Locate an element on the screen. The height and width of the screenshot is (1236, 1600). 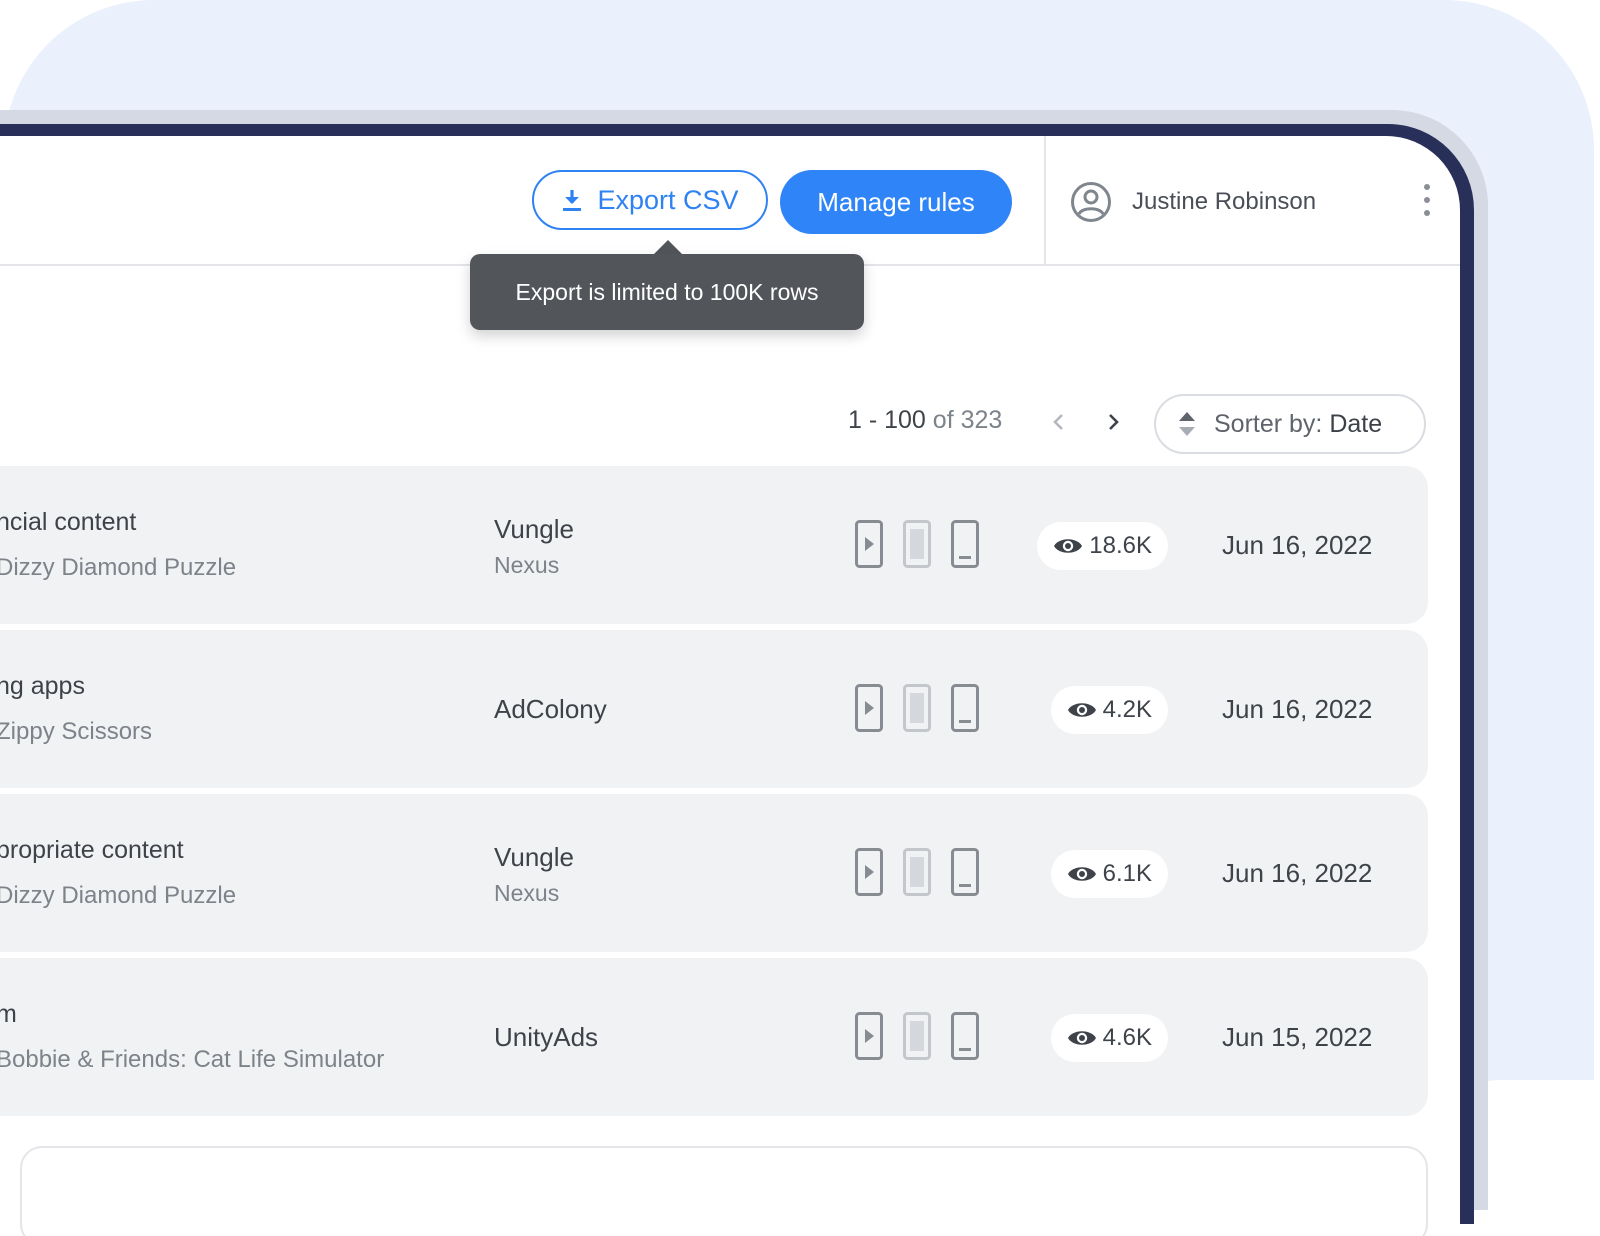
user-circle-icon is located at coordinates (1091, 202).